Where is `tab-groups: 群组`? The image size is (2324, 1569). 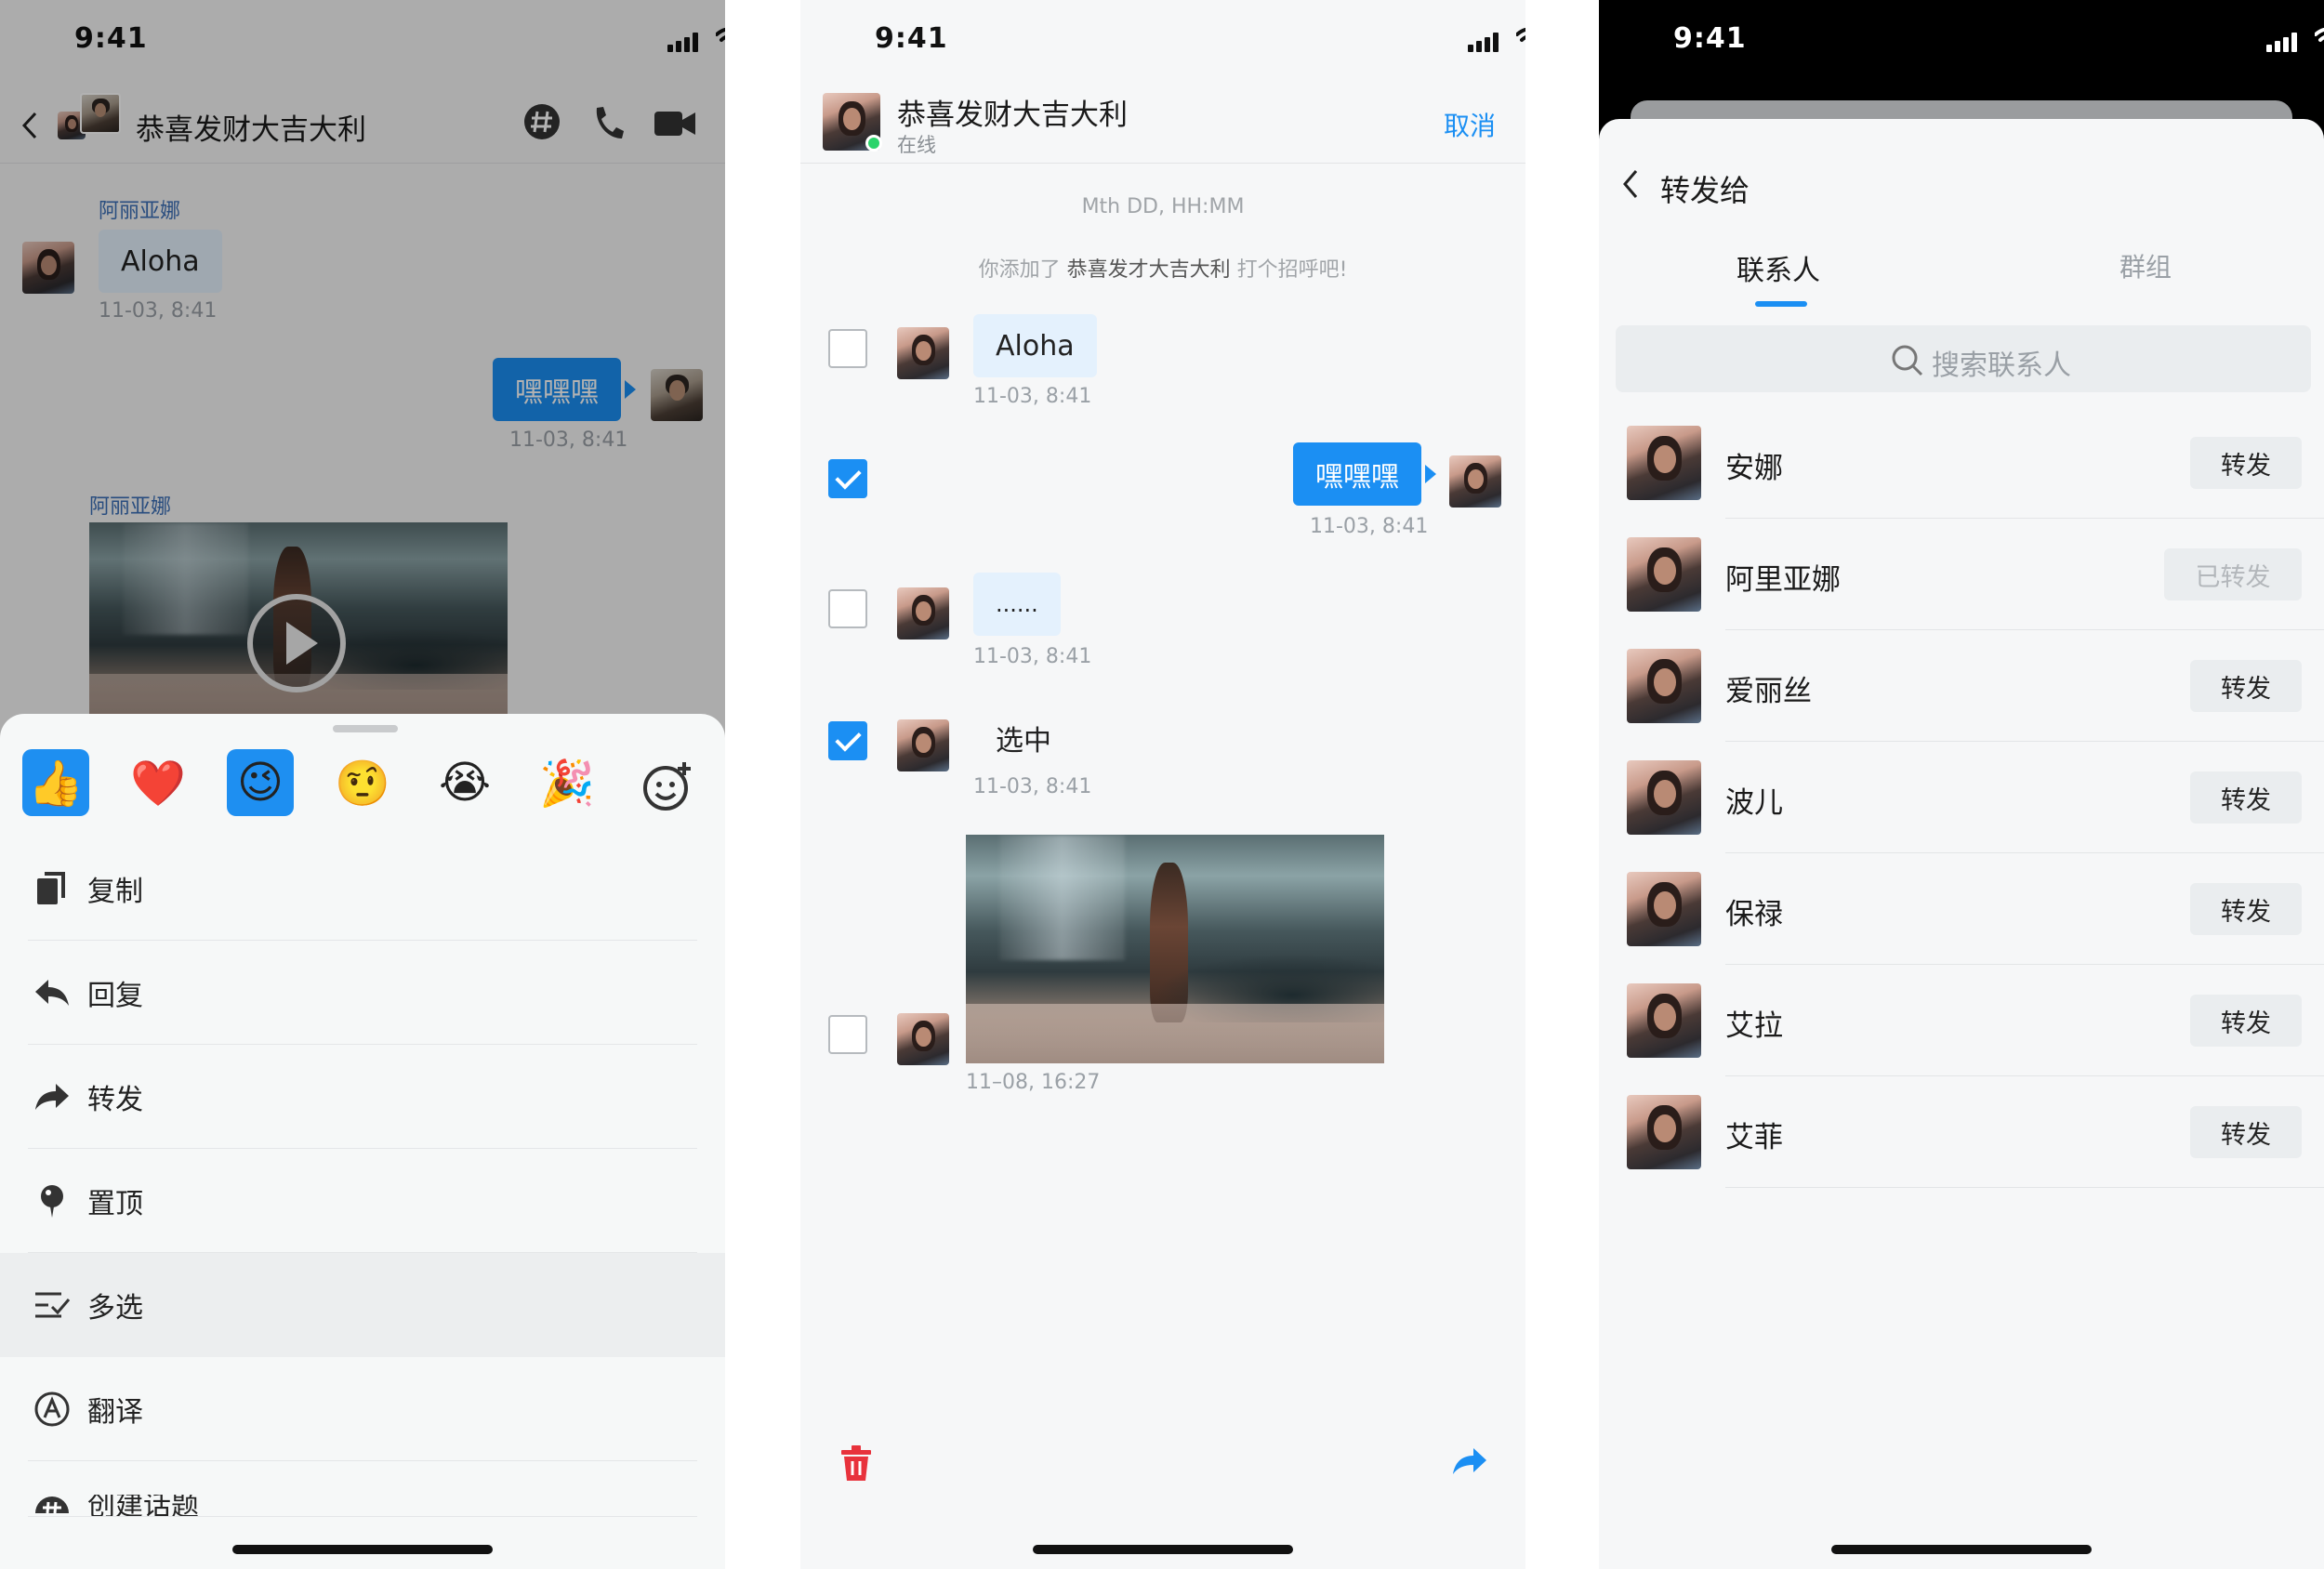
tab-groups: 群组 is located at coordinates (2145, 265).